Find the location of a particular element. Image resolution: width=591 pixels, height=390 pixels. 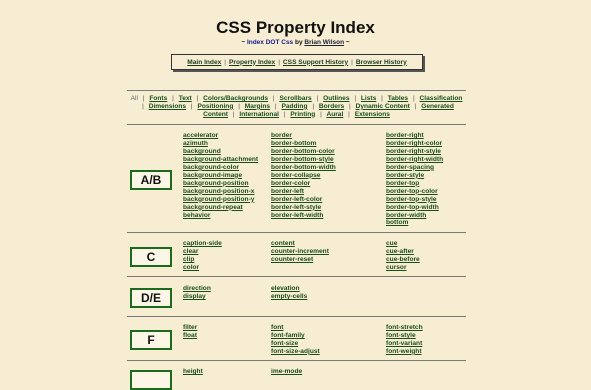

property-link: cursor is located at coordinates (403, 268).